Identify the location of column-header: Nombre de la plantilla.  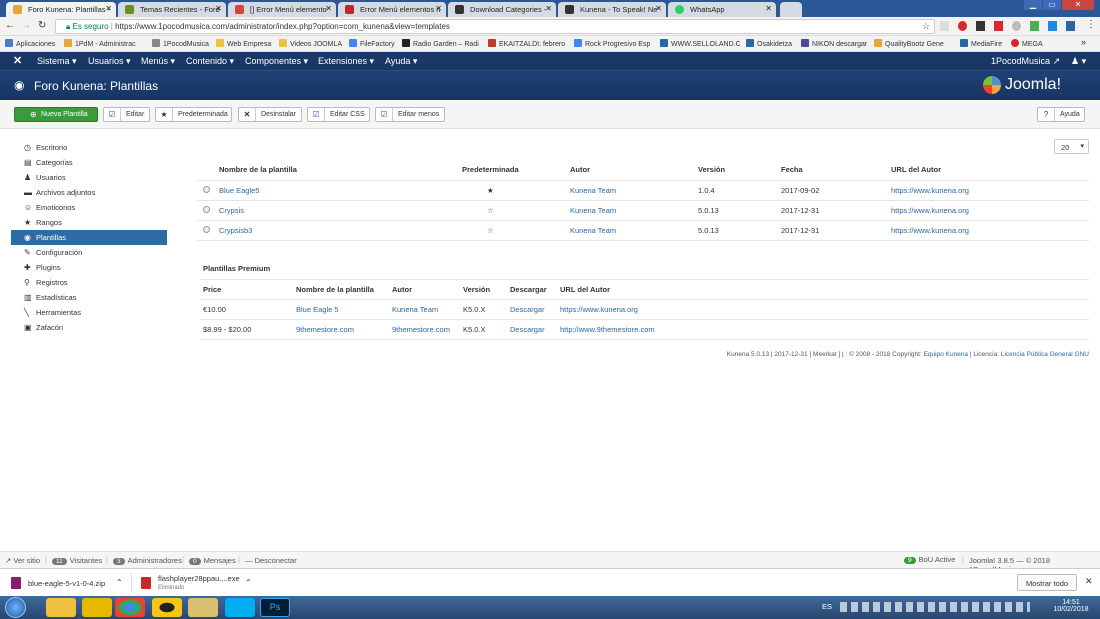
(340, 170).